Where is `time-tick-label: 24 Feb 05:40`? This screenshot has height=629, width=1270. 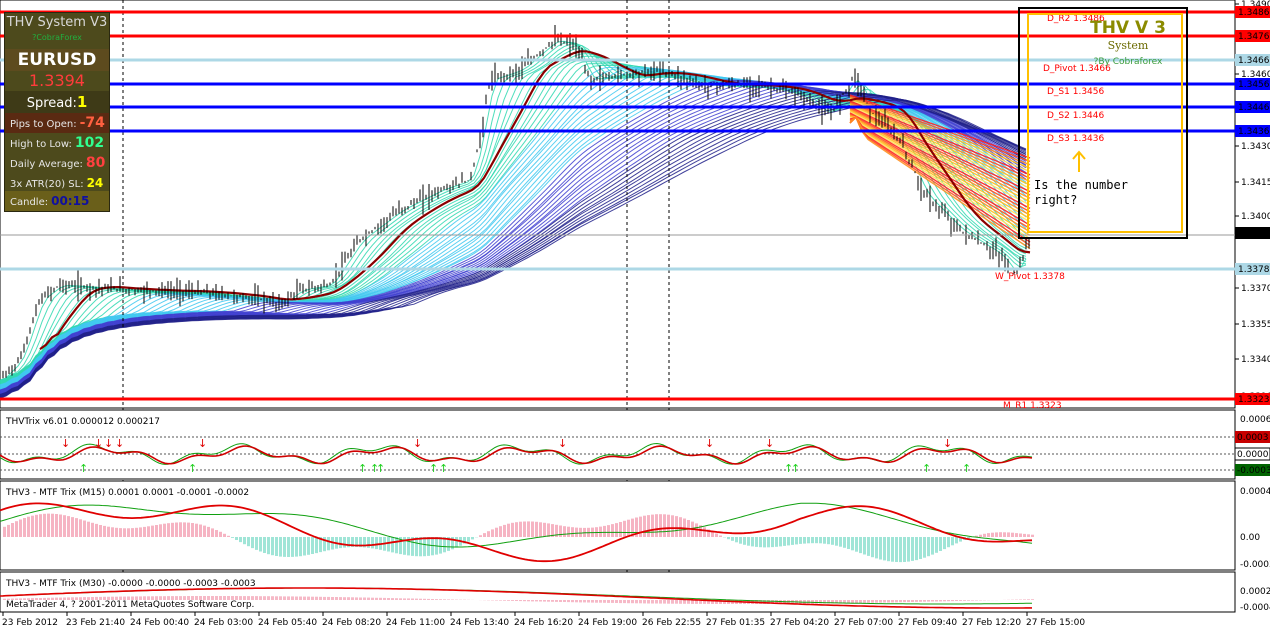
time-tick-label: 24 Feb 05:40 is located at coordinates (287, 623).